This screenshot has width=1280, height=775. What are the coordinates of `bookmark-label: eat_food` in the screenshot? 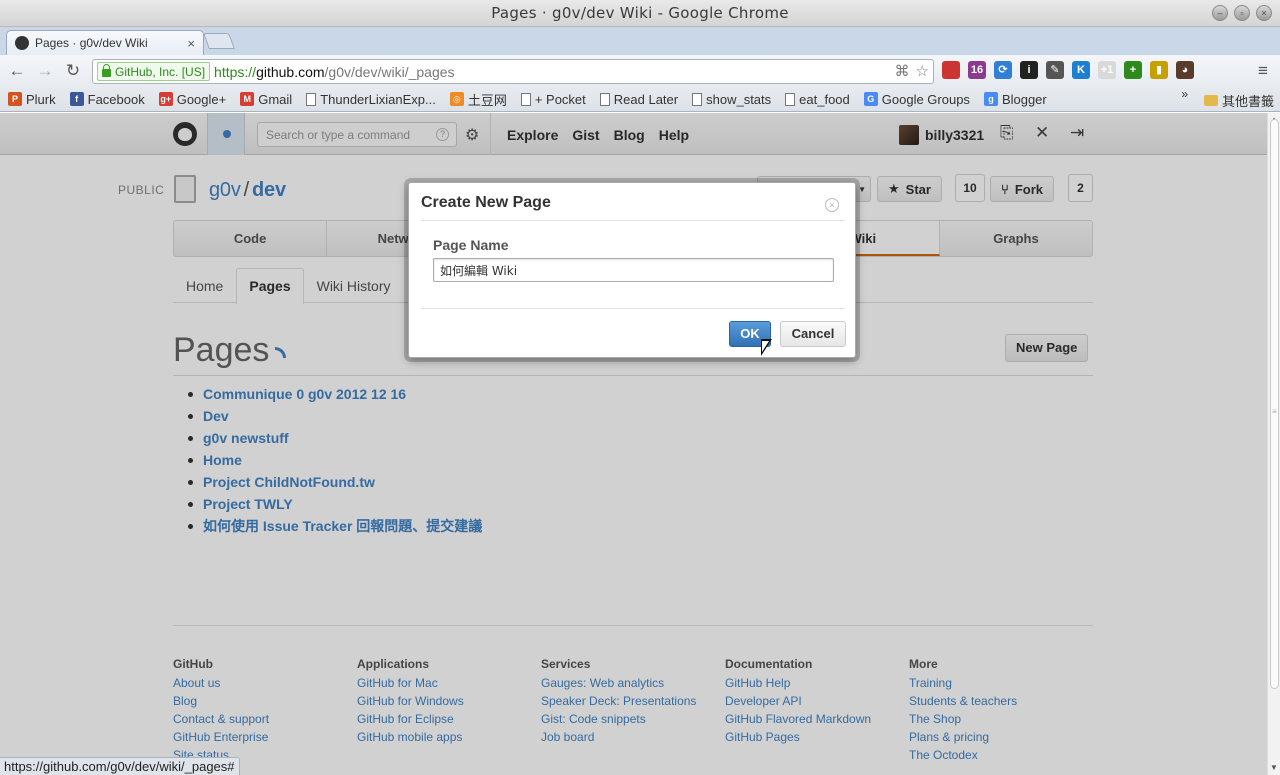 It's located at (824, 99).